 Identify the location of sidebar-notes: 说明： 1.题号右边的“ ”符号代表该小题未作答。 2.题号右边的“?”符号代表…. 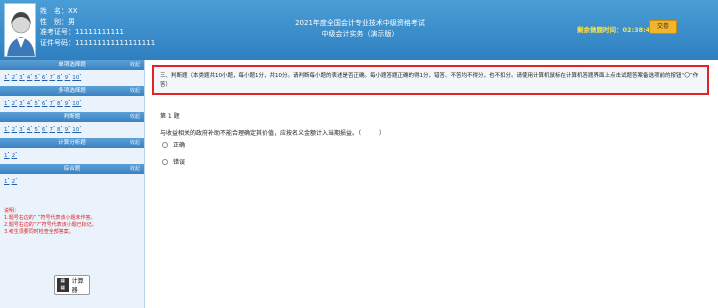
(72, 213).